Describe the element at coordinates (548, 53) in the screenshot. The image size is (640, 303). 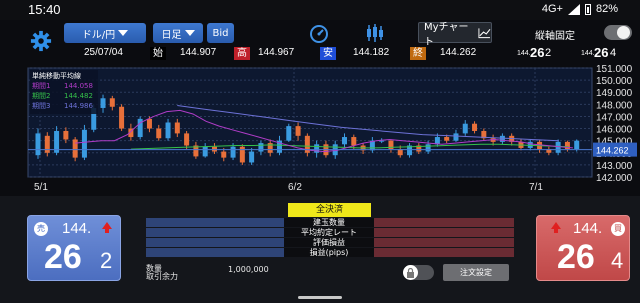
I see `mini-bid-small: 2` at that location.